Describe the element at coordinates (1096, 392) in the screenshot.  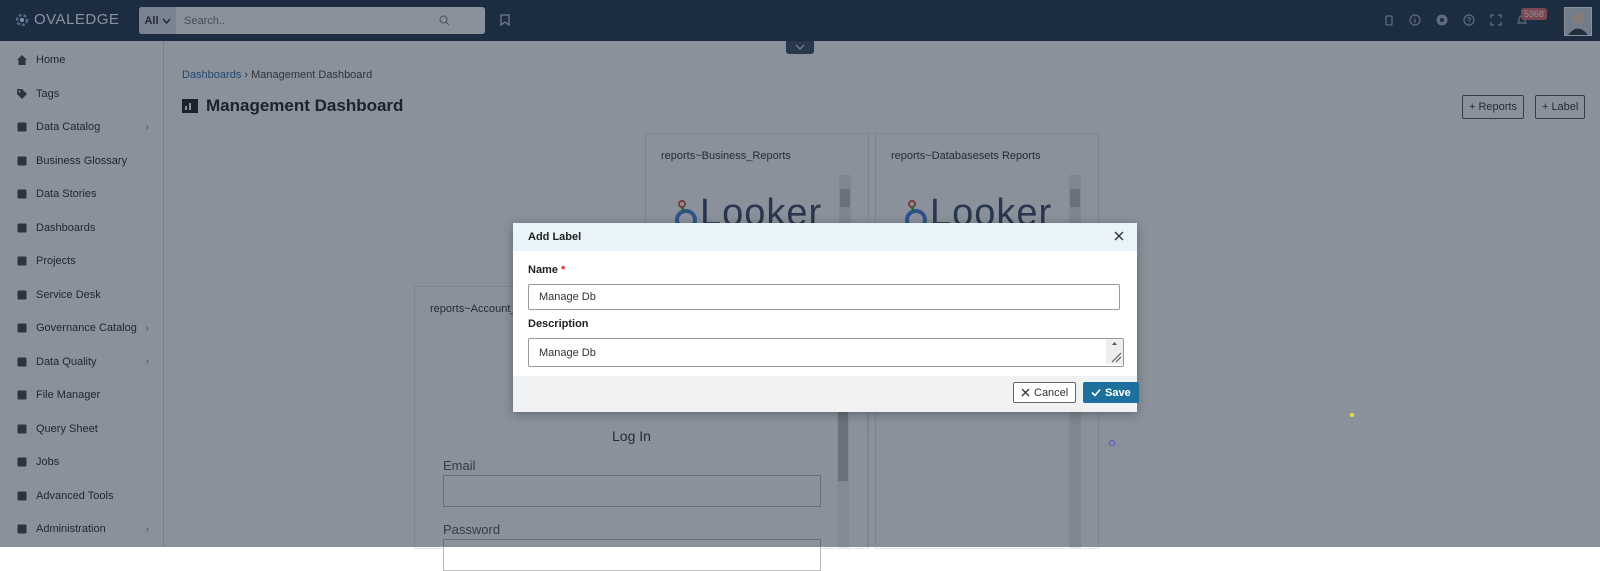
I see `check-icon` at that location.